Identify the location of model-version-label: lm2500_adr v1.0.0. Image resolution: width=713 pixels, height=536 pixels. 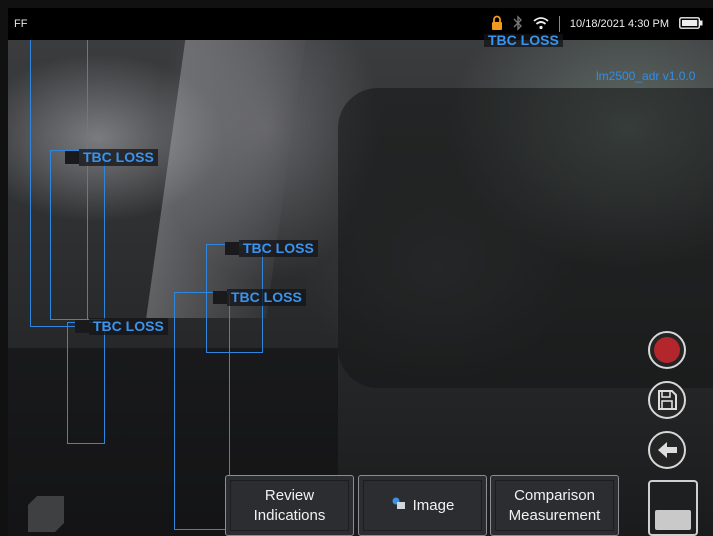
(646, 76).